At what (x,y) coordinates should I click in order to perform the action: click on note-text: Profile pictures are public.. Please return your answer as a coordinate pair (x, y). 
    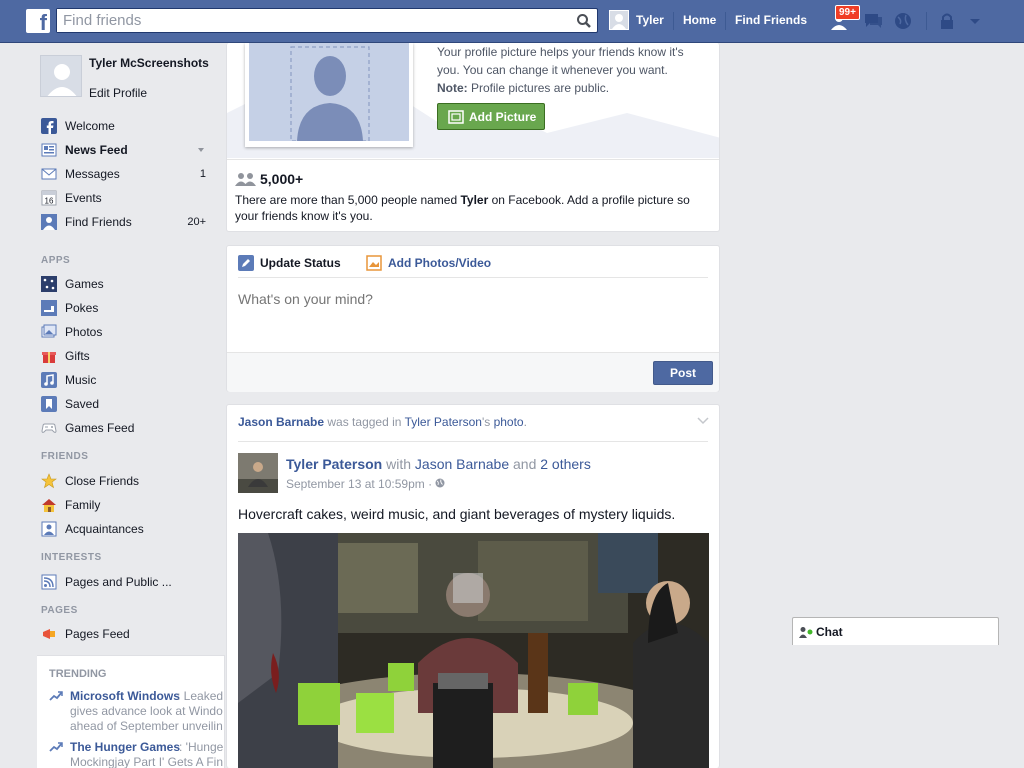
    Looking at the image, I should click on (538, 88).